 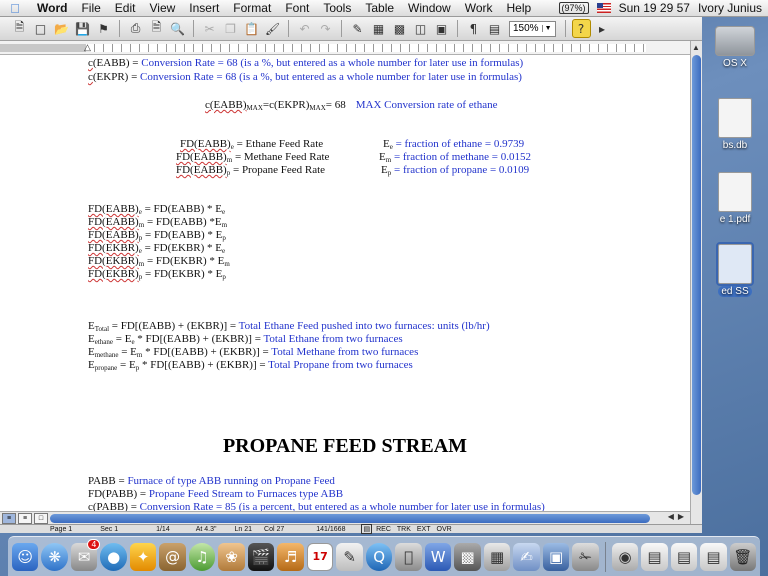 What do you see at coordinates (734, 47) in the screenshot?
I see `hard-drive-desktop-icon: OS X` at bounding box center [734, 47].